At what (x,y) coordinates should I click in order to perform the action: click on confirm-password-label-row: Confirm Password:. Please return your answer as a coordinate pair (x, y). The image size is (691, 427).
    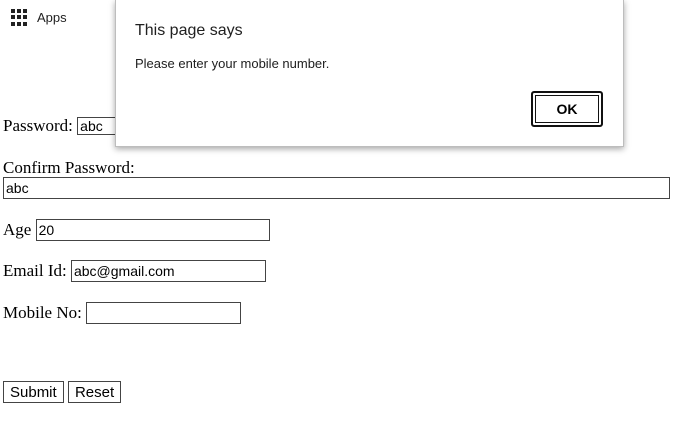
    Looking at the image, I should click on (69, 167).